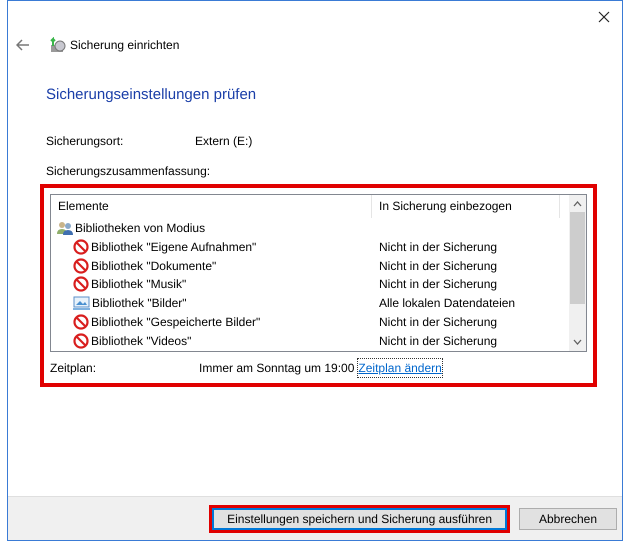 The height and width of the screenshot is (549, 630). Describe the element at coordinates (211, 206) in the screenshot. I see `column-header: Elemente` at that location.